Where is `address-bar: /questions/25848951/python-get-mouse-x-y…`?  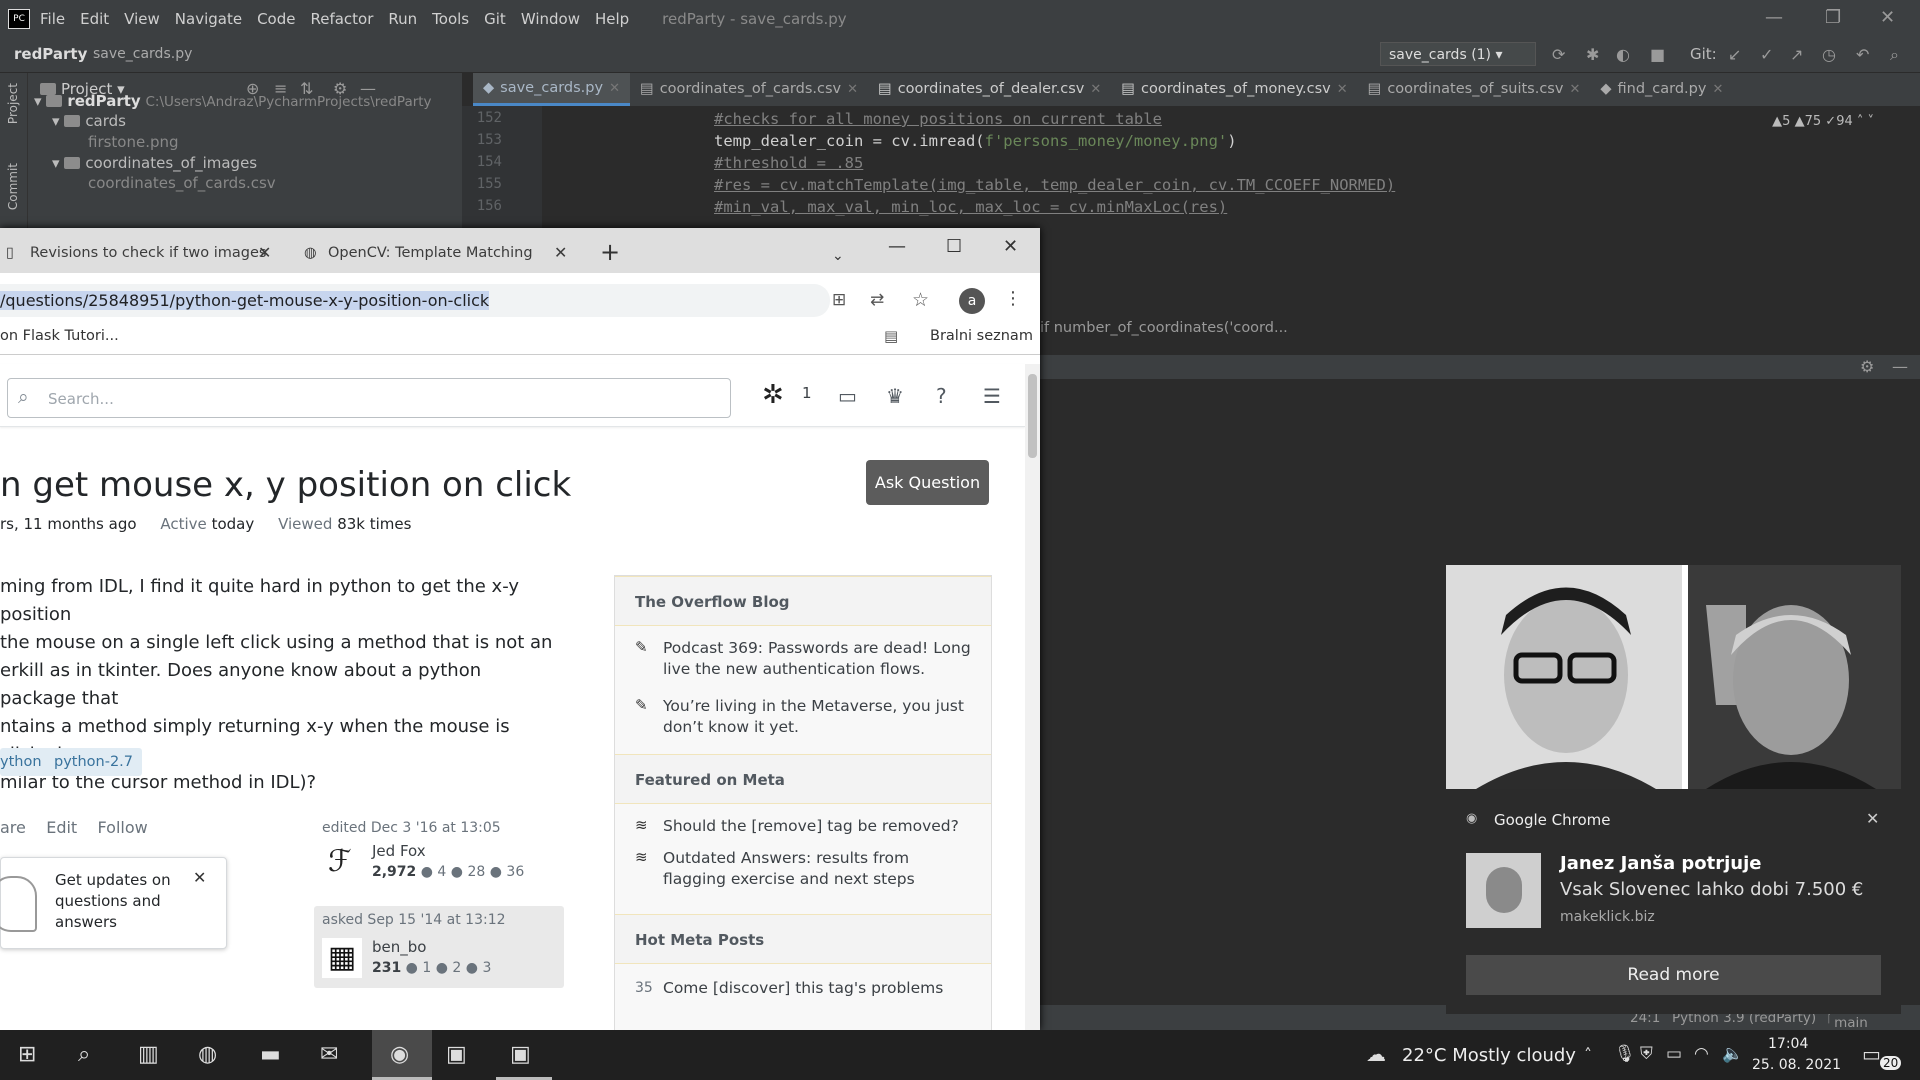 address-bar: /questions/25848951/python-get-mouse-x-y… is located at coordinates (464, 300).